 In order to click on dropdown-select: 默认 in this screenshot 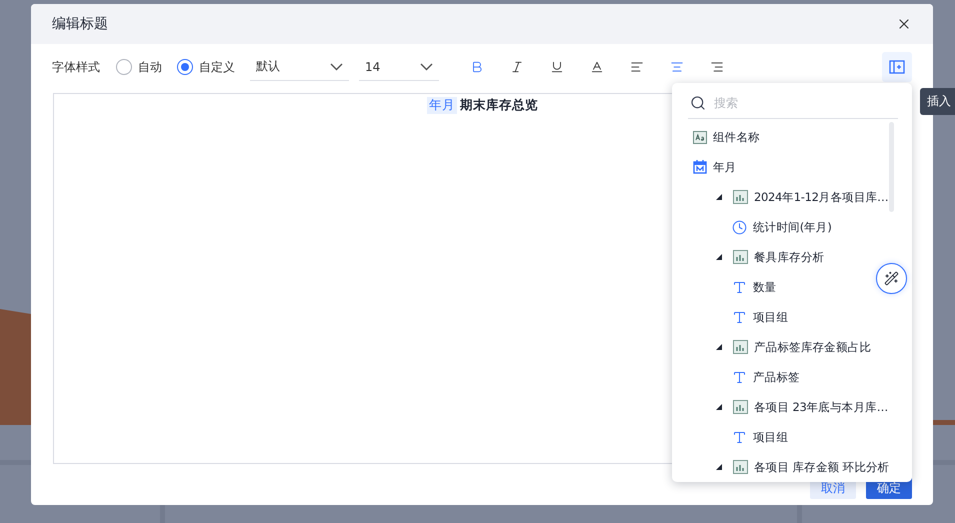, I will do `click(299, 67)`.